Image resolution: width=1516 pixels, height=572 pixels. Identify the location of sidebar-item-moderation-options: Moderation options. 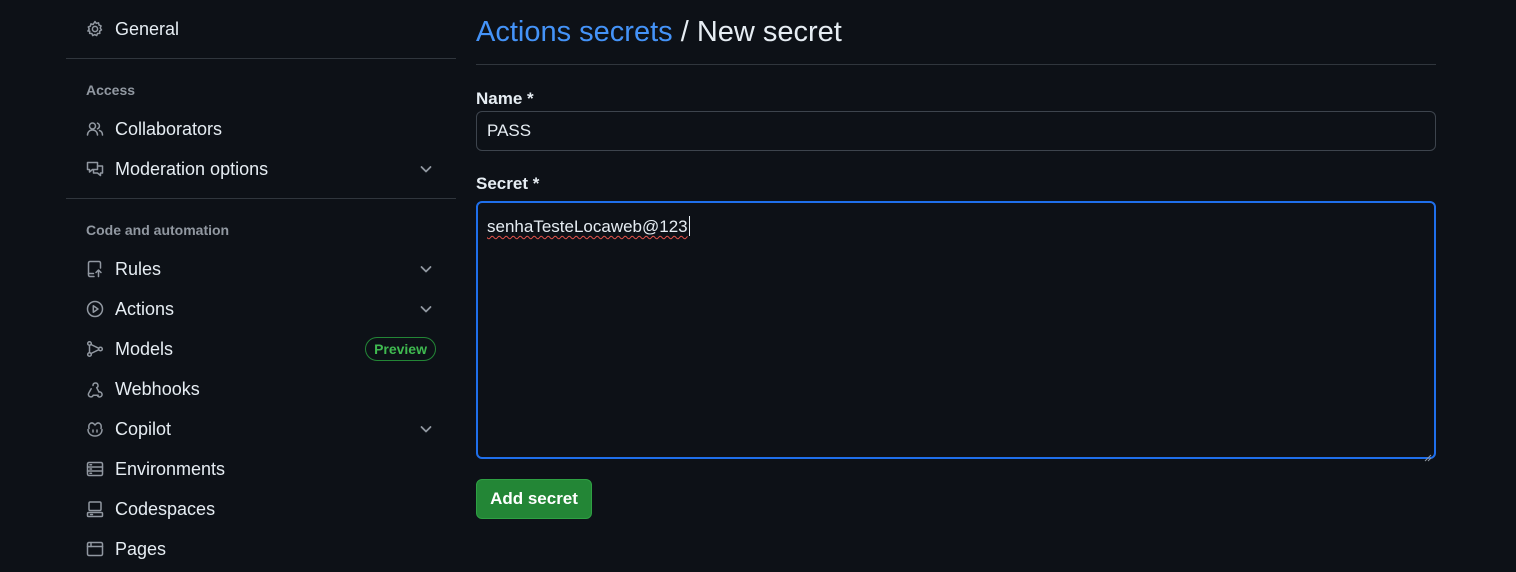
(261, 169).